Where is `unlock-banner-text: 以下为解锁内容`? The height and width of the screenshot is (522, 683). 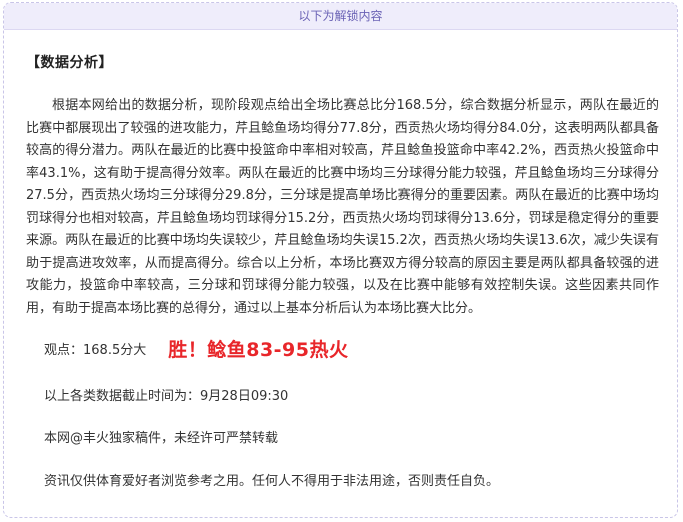
unlock-banner-text: 以下为解锁内容 is located at coordinates (340, 16).